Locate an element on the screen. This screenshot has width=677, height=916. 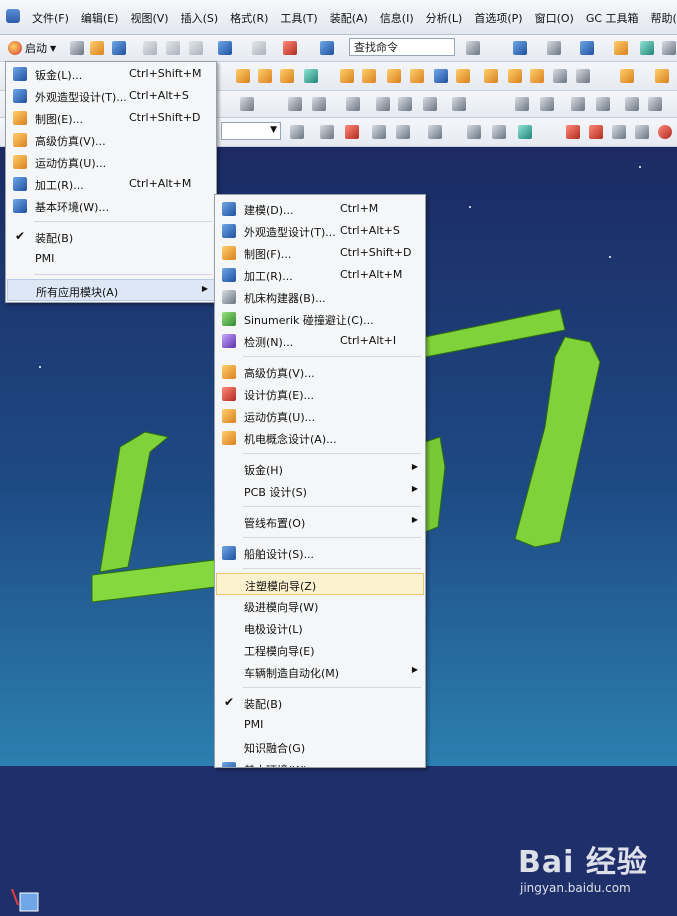
menu-item: 装配(A) is located at coordinates (349, 18).